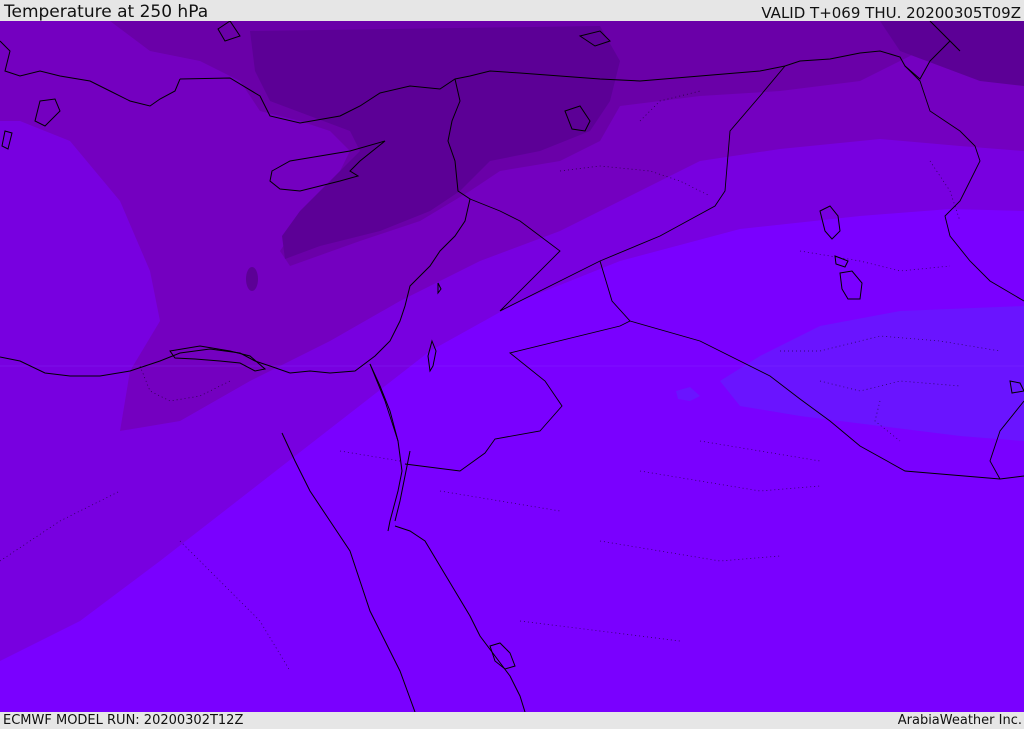  What do you see at coordinates (106, 12) in the screenshot?
I see `map-title: Temperature at 250 hPa` at bounding box center [106, 12].